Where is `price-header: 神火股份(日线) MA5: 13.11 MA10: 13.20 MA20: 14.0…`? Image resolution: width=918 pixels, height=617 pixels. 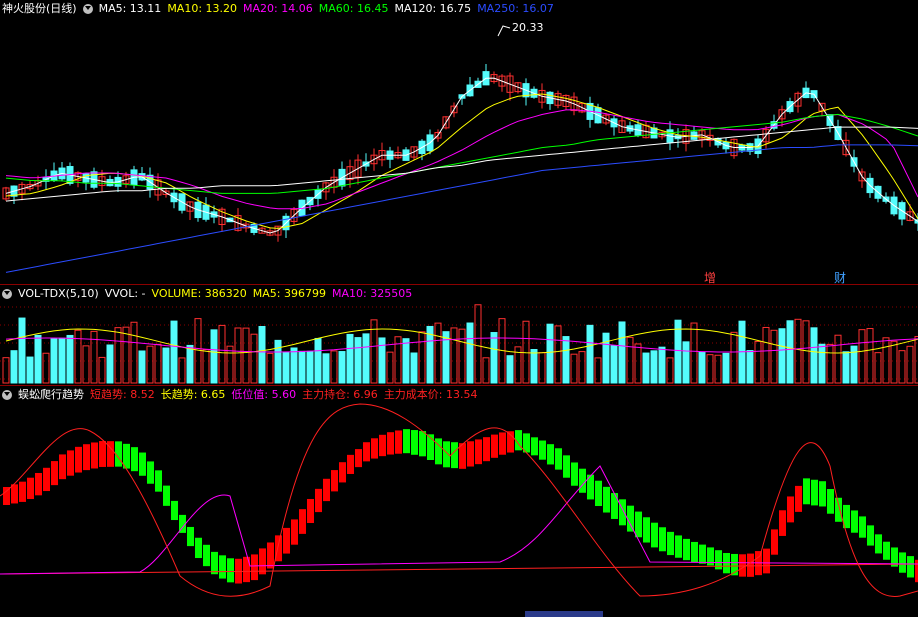
price-header: 神火股份(日线) MA5: 13.11 MA10: 13.20 MA20: 14.0… is located at coordinates (277, 9).